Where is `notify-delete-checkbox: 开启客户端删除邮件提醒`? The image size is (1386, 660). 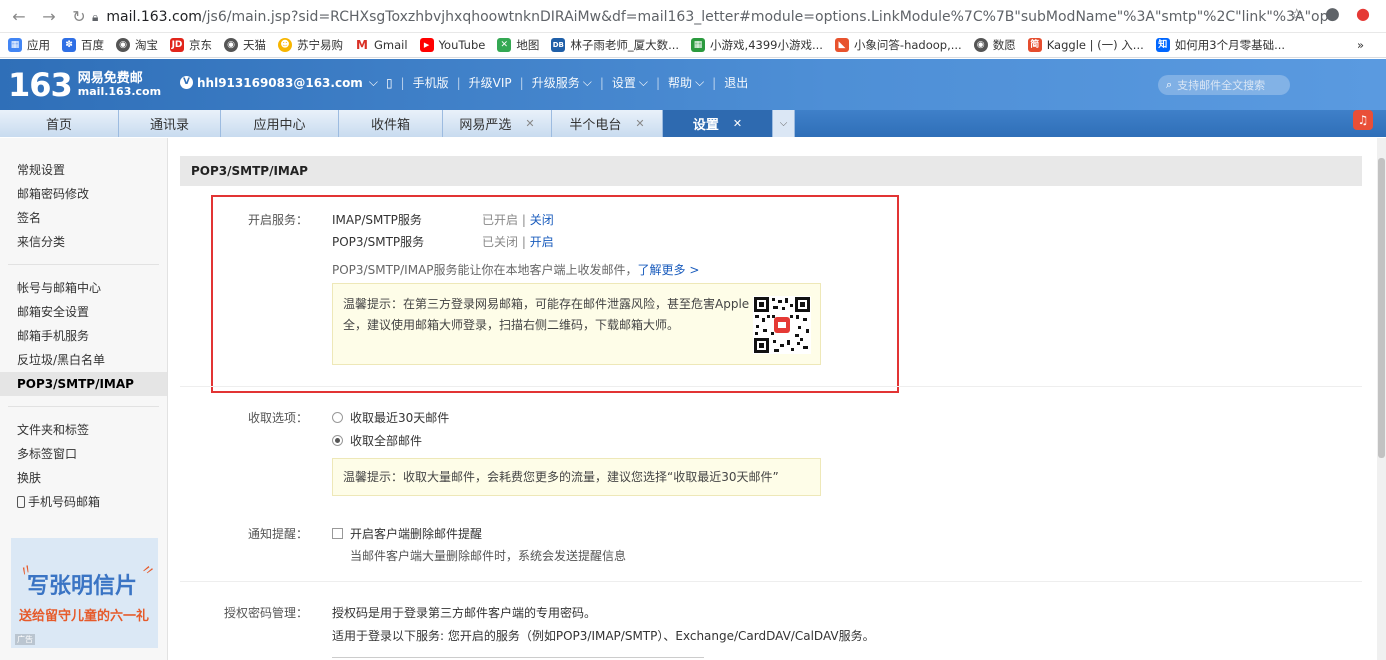
notify-delete-checkbox: 开启客户端删除邮件提醒 is located at coordinates (407, 533).